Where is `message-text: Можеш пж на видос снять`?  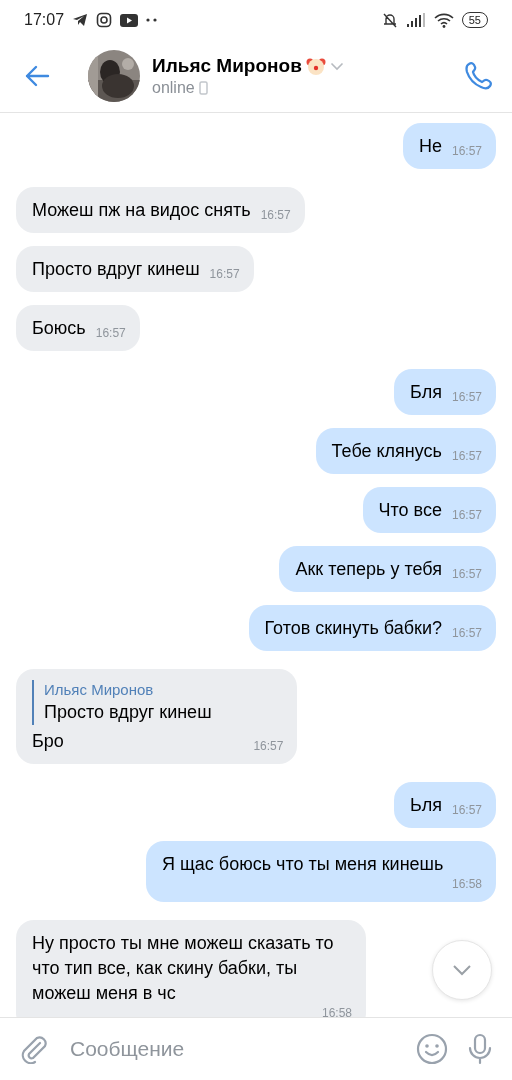 message-text: Можеш пж на видос снять is located at coordinates (141, 210).